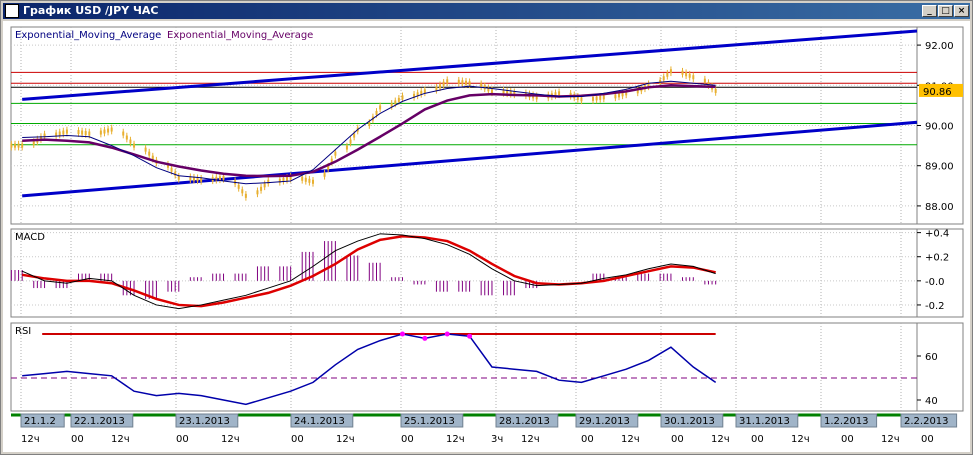  I want to click on date-label: 31.1.2013, so click(764, 421).